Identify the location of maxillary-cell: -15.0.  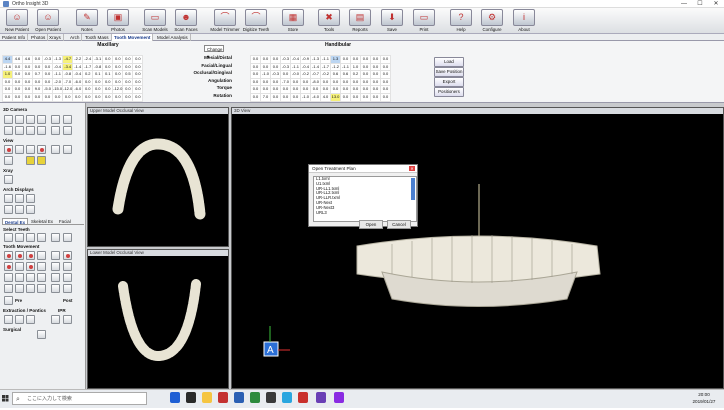
(57, 89).